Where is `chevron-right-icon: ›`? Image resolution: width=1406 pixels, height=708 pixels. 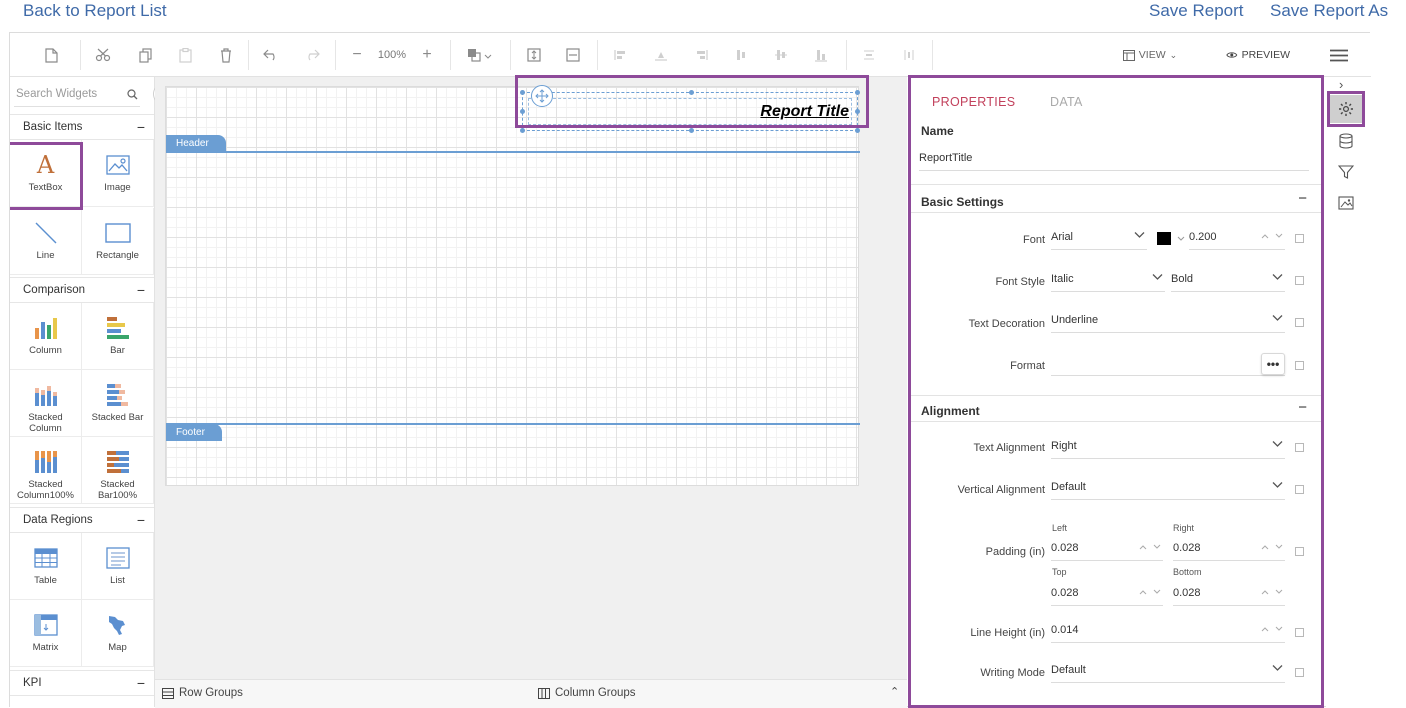
chevron-right-icon: › is located at coordinates (1341, 84).